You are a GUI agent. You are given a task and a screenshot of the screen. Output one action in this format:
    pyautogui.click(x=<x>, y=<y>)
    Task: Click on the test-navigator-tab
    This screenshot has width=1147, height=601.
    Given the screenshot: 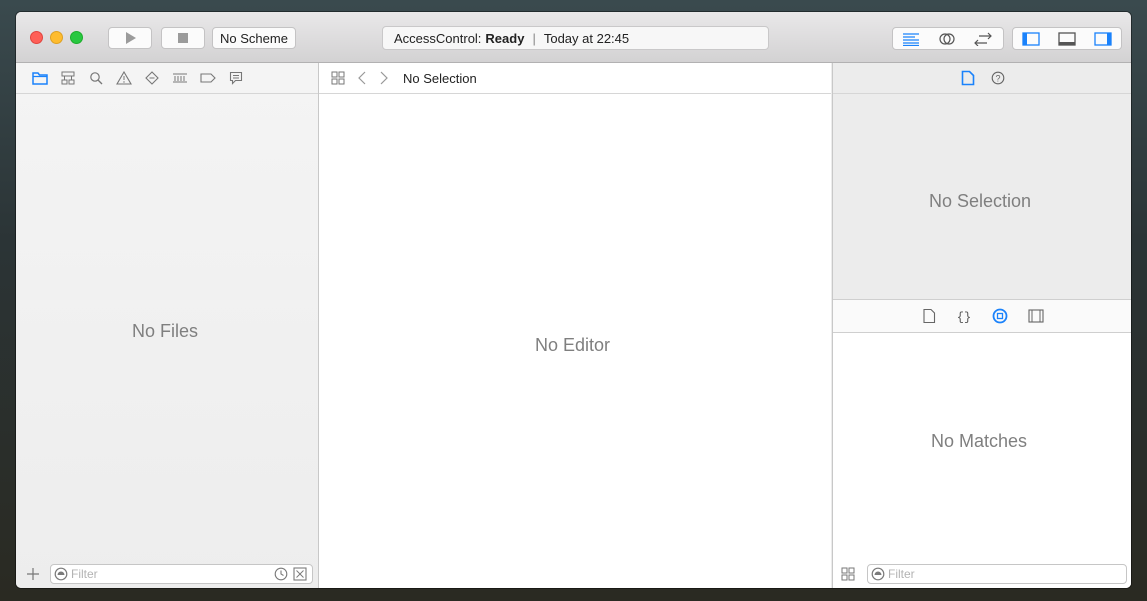 What is the action you would take?
    pyautogui.click(x=152, y=78)
    